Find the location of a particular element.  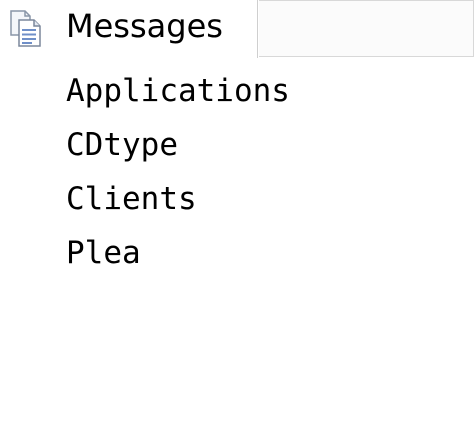

document-with-lines-icon is located at coordinates (26, 28).